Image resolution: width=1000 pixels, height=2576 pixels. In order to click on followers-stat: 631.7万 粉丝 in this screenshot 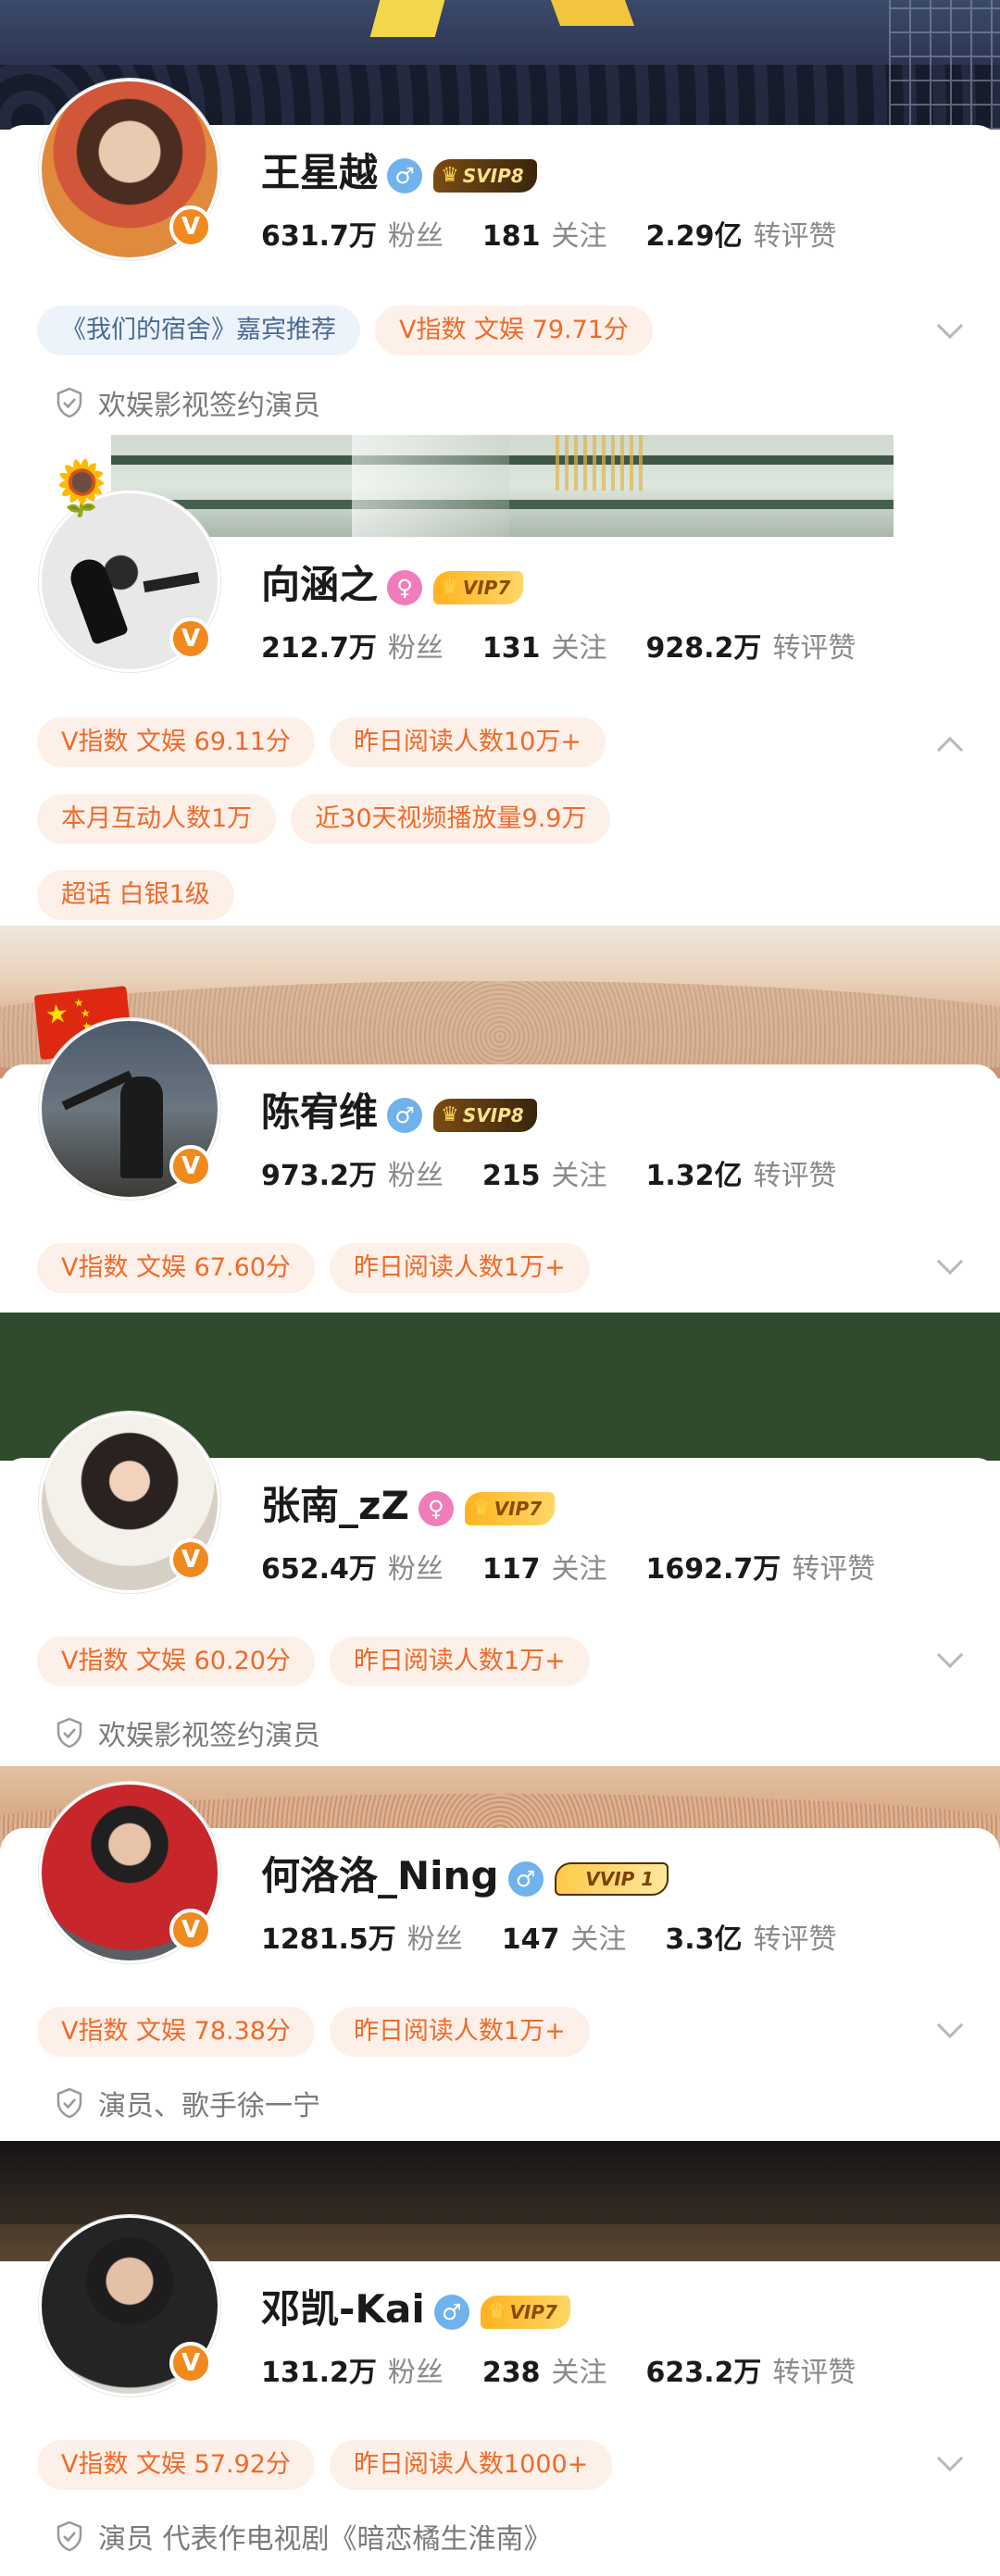, I will do `click(353, 233)`.